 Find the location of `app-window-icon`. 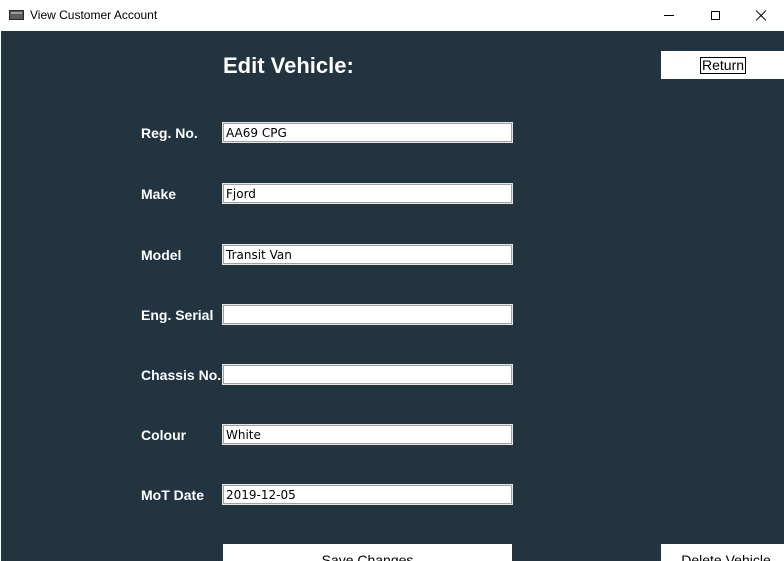

app-window-icon is located at coordinates (16, 15).